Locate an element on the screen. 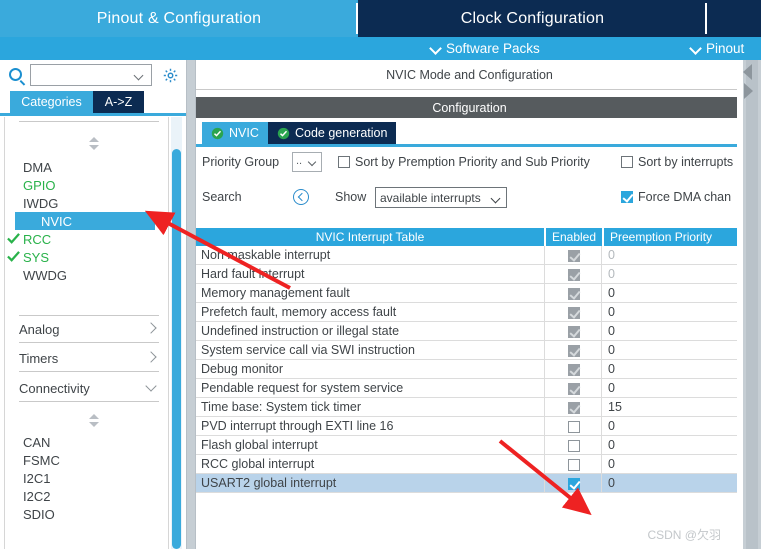  table-row: Hard fault interrupt 0 is located at coordinates (466, 274).